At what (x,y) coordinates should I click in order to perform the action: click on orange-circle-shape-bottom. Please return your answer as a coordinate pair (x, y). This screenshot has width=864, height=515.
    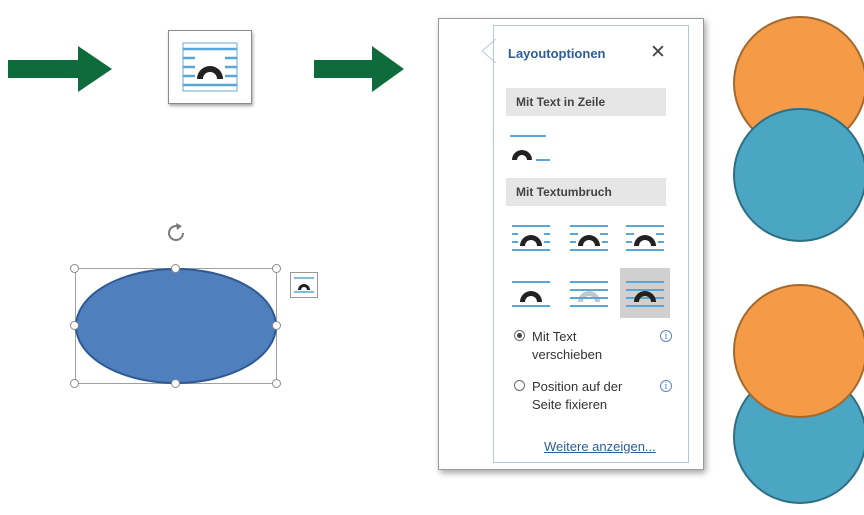
    Looking at the image, I should click on (798, 356).